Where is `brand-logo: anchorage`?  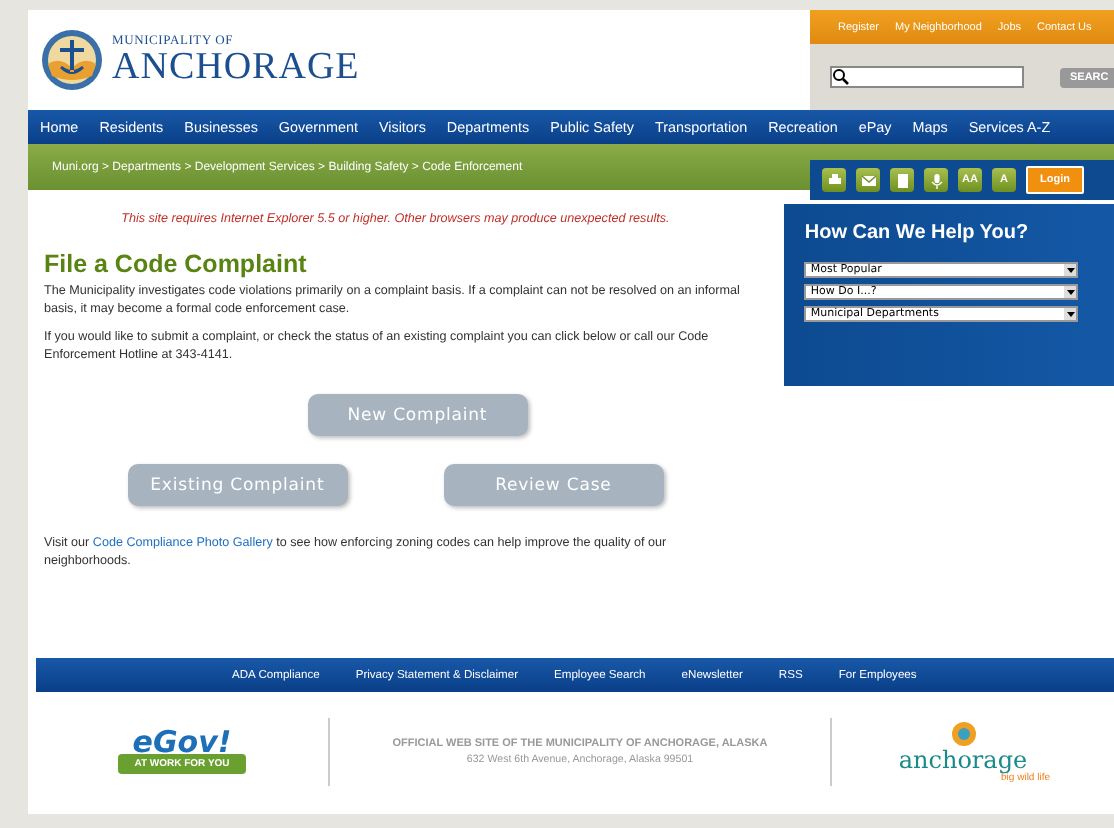 brand-logo: anchorage is located at coordinates (963, 759).